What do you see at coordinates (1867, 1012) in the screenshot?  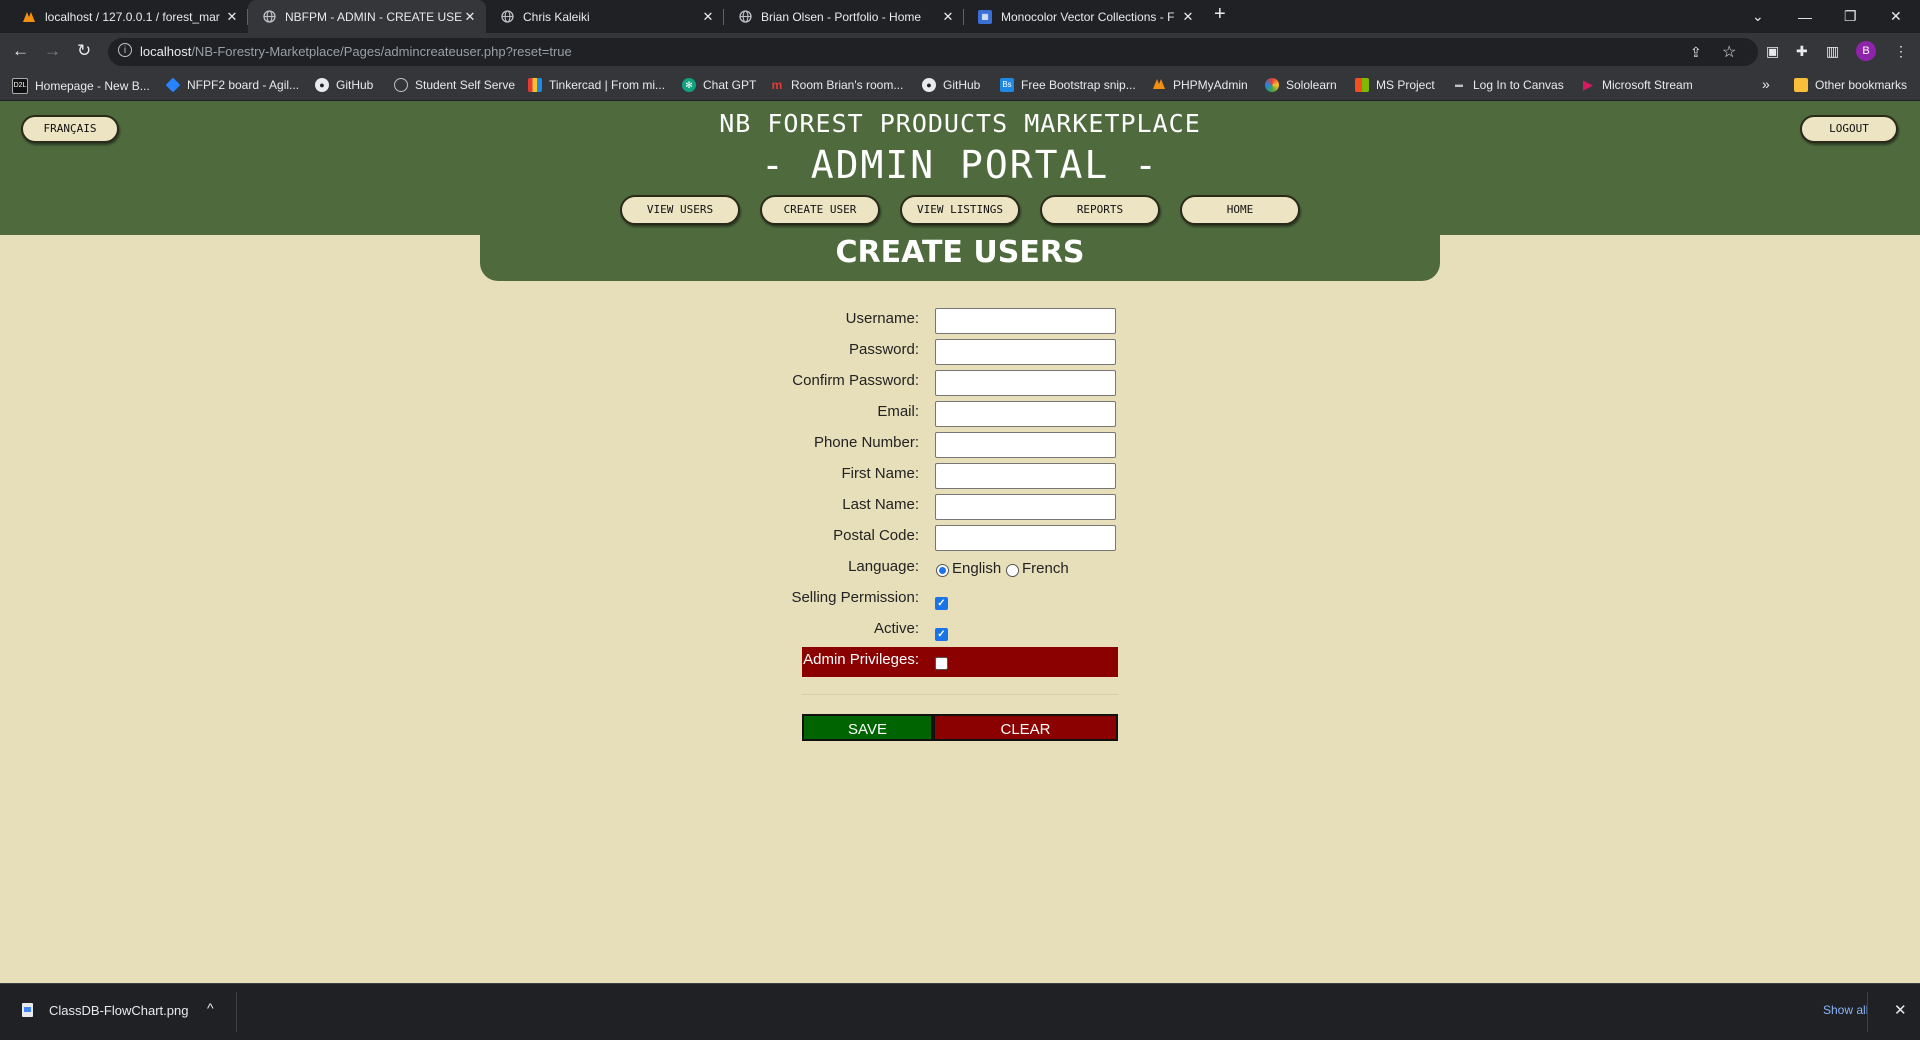 I see `shelf-divider` at bounding box center [1867, 1012].